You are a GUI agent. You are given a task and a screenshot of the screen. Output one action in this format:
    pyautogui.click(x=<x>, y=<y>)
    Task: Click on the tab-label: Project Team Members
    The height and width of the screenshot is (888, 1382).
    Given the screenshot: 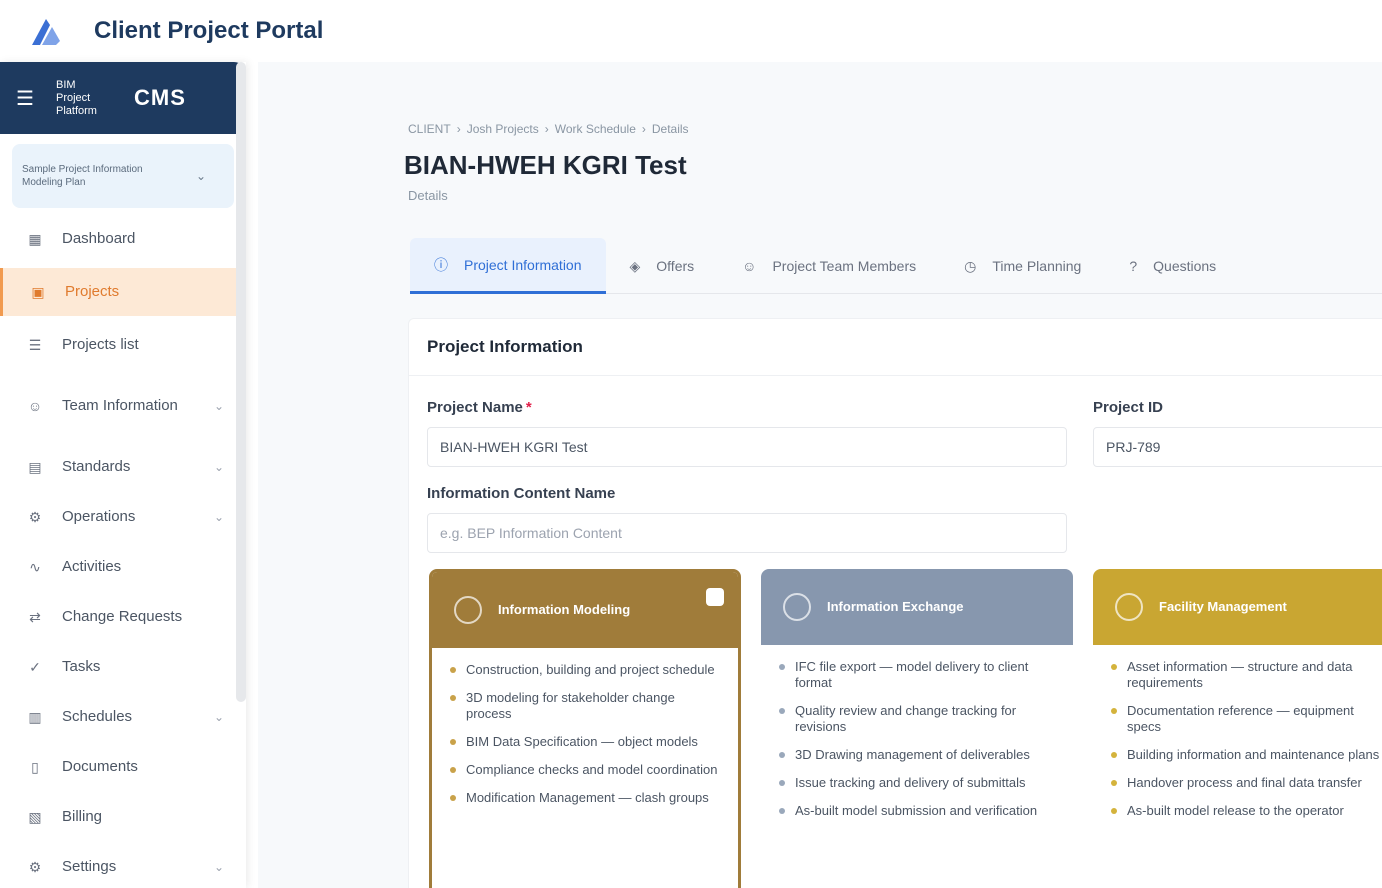 What is the action you would take?
    pyautogui.click(x=844, y=266)
    